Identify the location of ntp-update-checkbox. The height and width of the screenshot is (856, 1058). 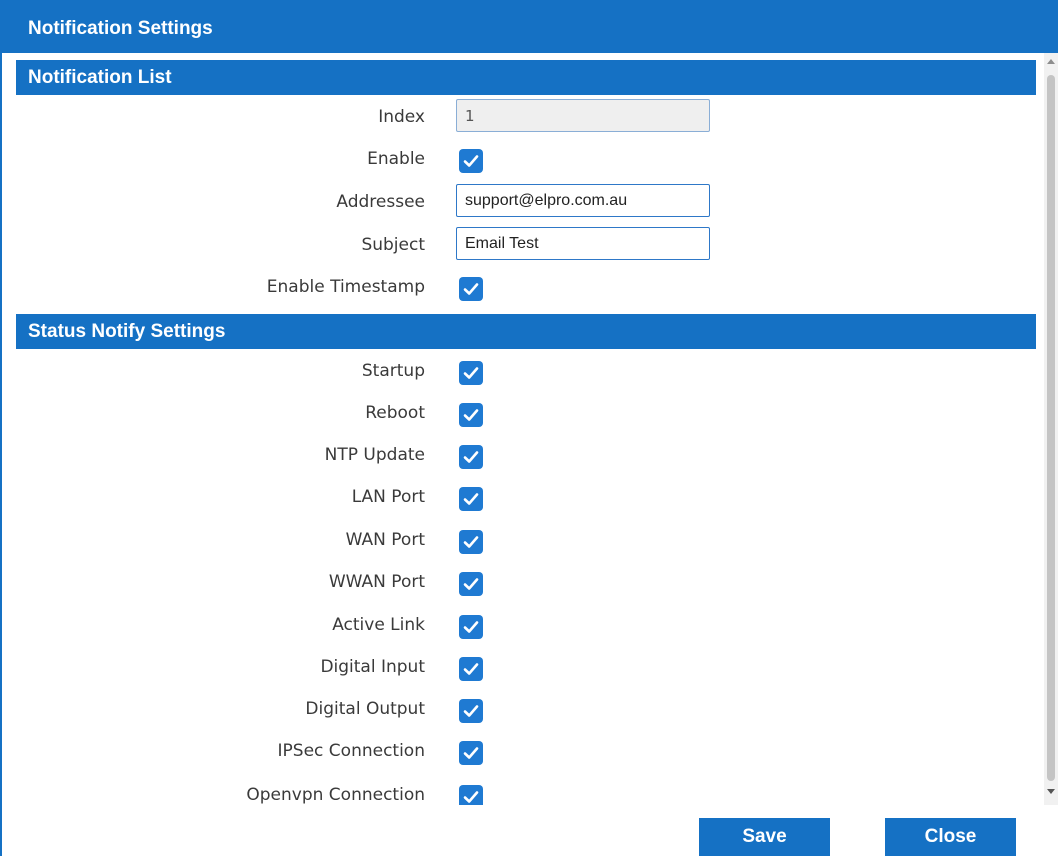
(471, 457).